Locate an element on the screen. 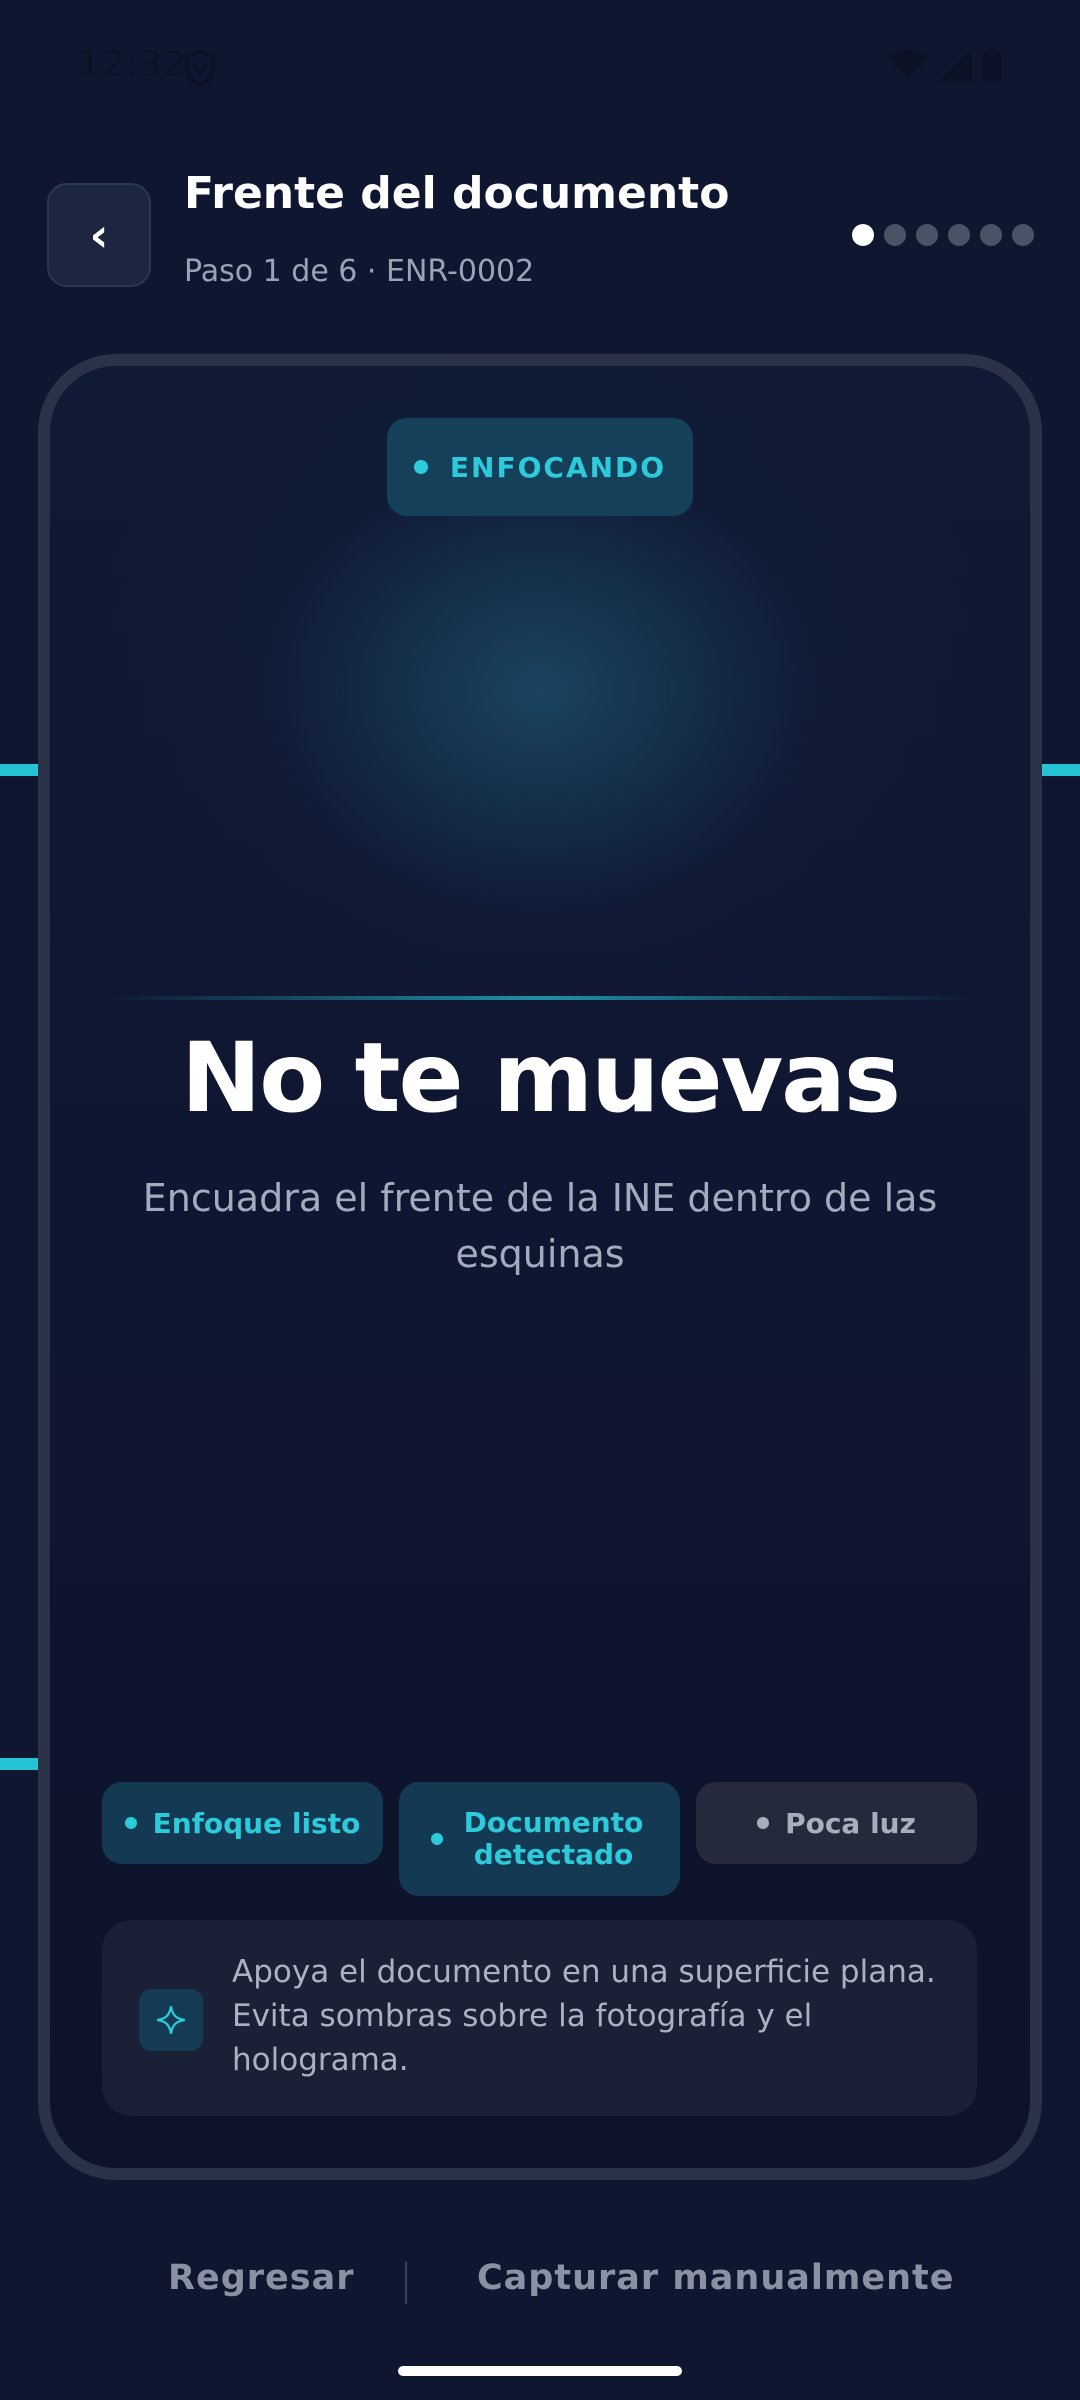  step-subtitle: Paso 1 de 6 · ENR-0002 is located at coordinates (359, 271).